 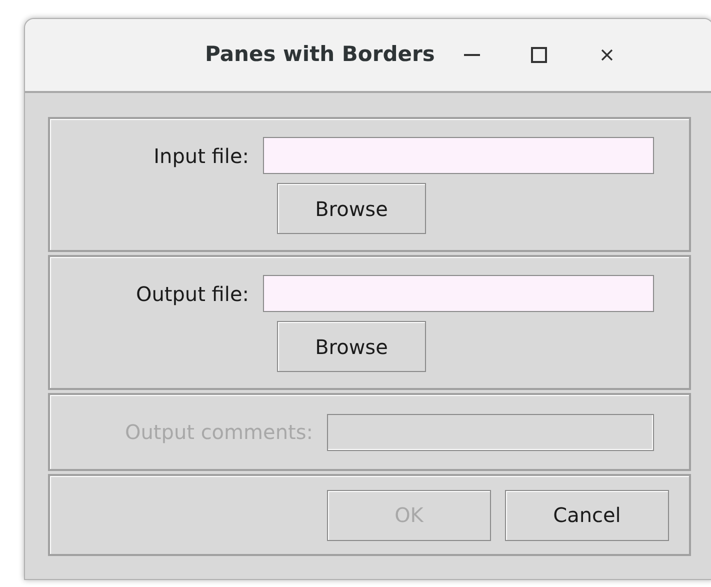 What do you see at coordinates (192, 294) in the screenshot?
I see `field-label: Output file:` at bounding box center [192, 294].